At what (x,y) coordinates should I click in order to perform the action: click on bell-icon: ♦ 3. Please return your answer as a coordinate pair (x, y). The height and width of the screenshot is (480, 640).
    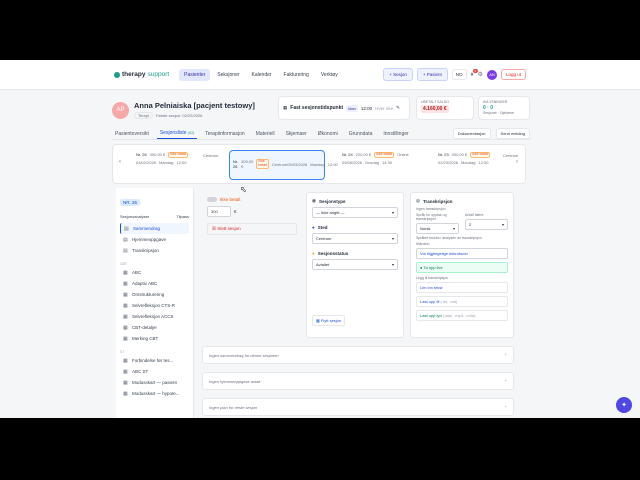
    Looking at the image, I should click on (474, 73).